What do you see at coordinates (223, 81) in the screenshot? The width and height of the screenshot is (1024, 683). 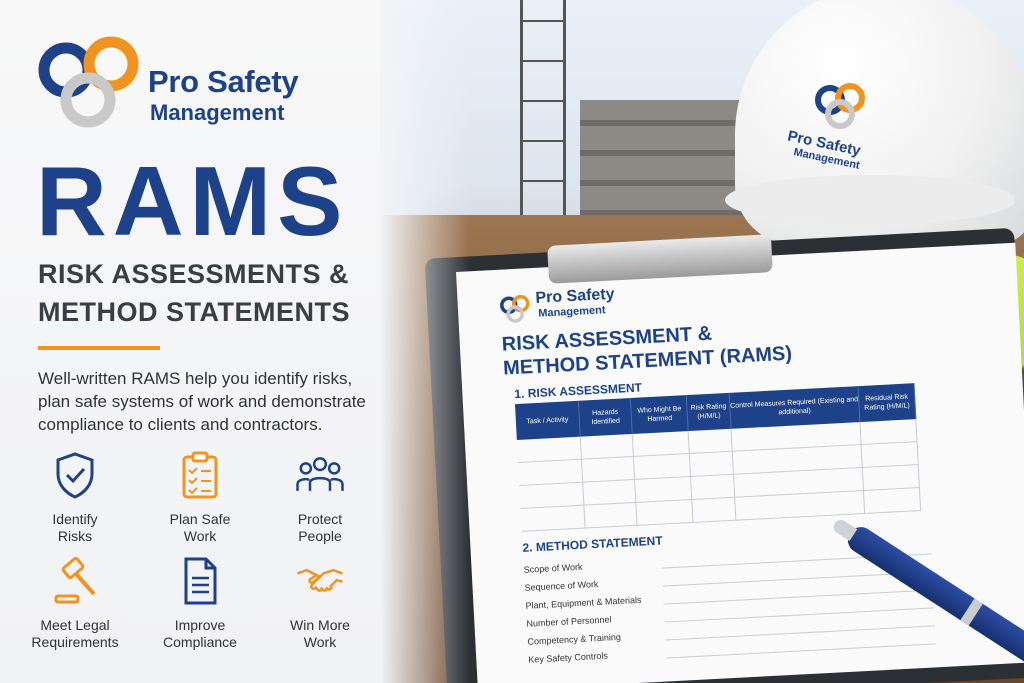 I see `brand-name: Pro Safety` at bounding box center [223, 81].